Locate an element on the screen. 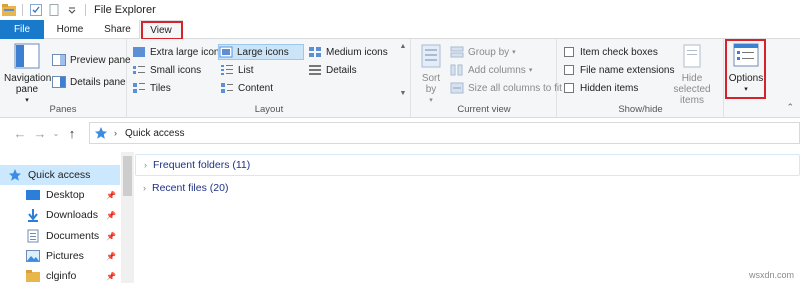  breadcrumb-chevron-icon: › is located at coordinates (115, 133).